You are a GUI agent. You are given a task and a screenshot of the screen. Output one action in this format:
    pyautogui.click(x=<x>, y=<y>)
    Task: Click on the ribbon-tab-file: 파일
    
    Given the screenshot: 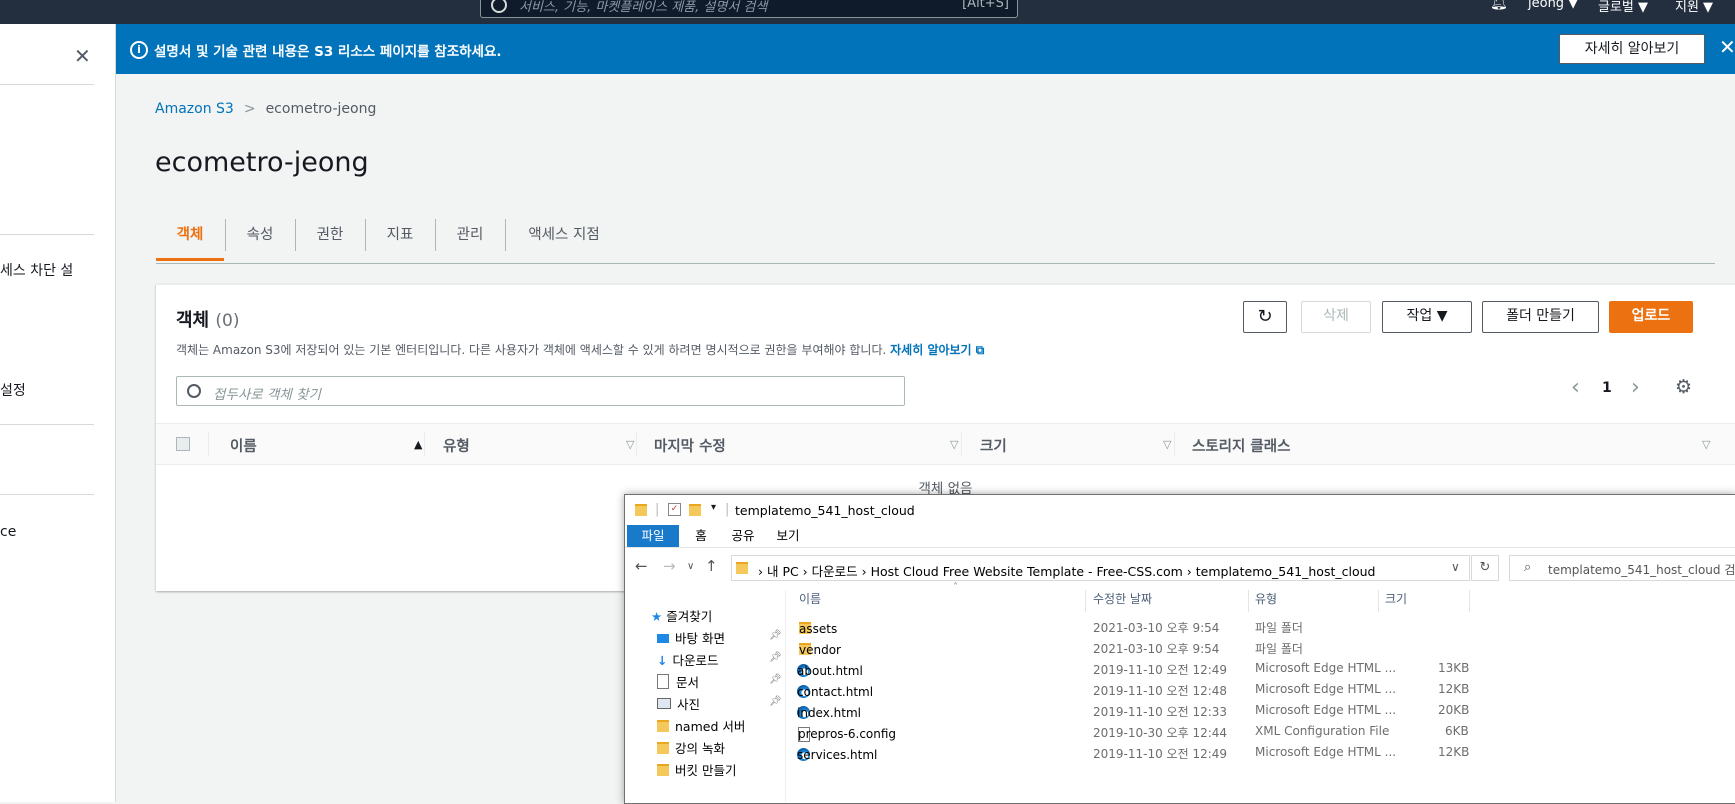 What is the action you would take?
    pyautogui.click(x=653, y=536)
    